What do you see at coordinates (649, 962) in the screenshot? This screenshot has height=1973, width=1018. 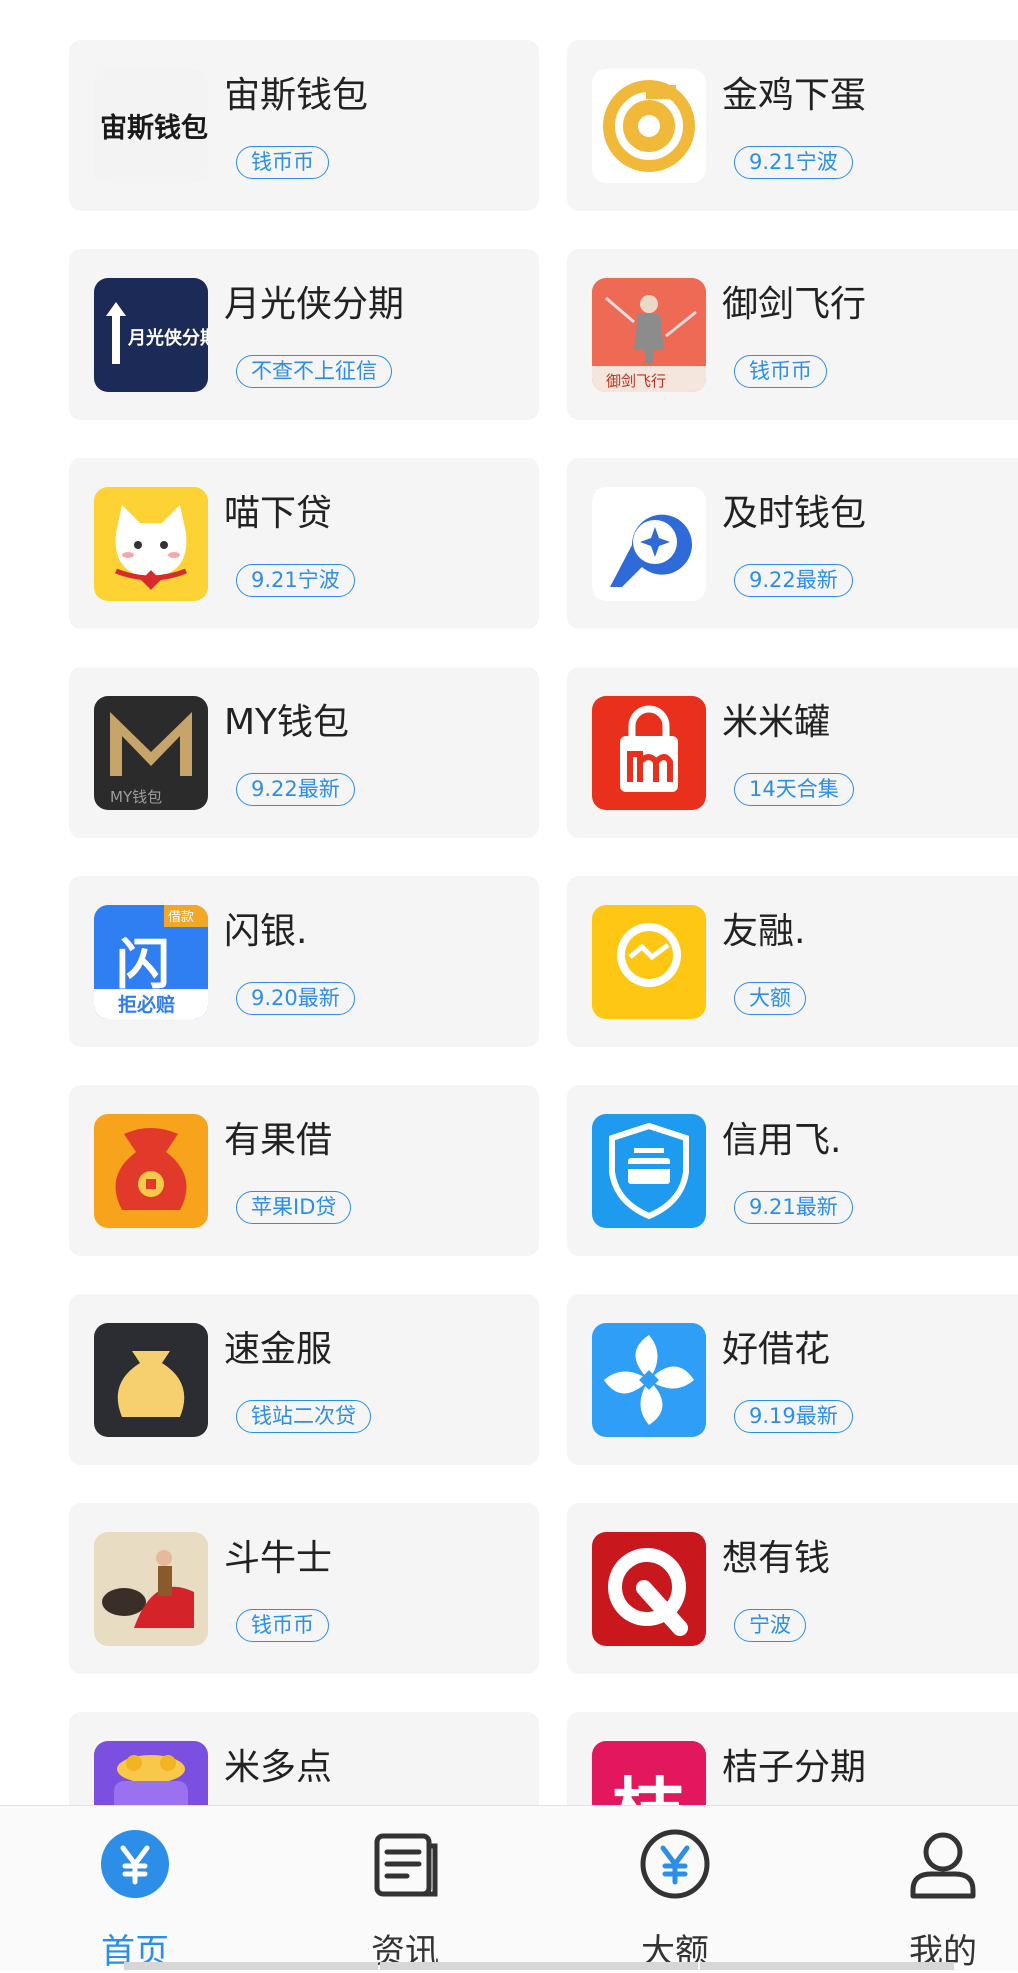 I see `handshake-coin-icon` at bounding box center [649, 962].